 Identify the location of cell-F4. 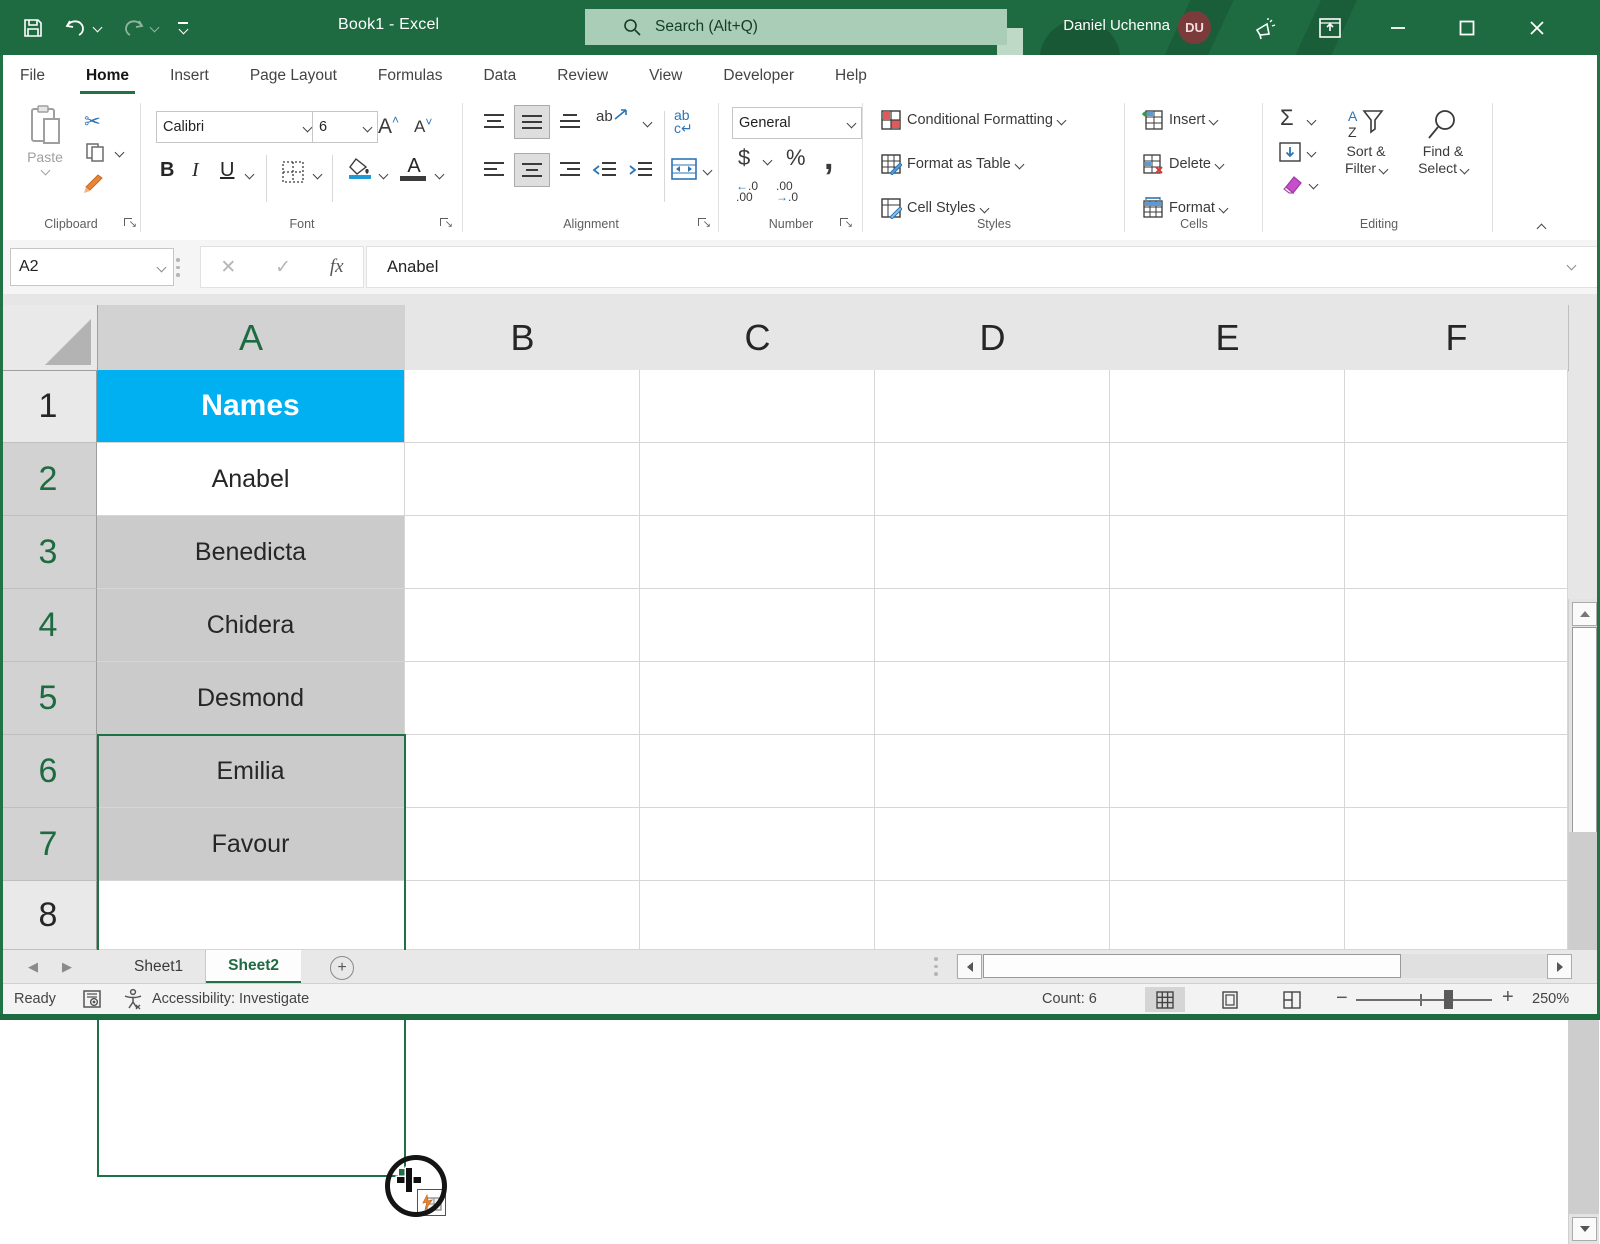
(1456, 625).